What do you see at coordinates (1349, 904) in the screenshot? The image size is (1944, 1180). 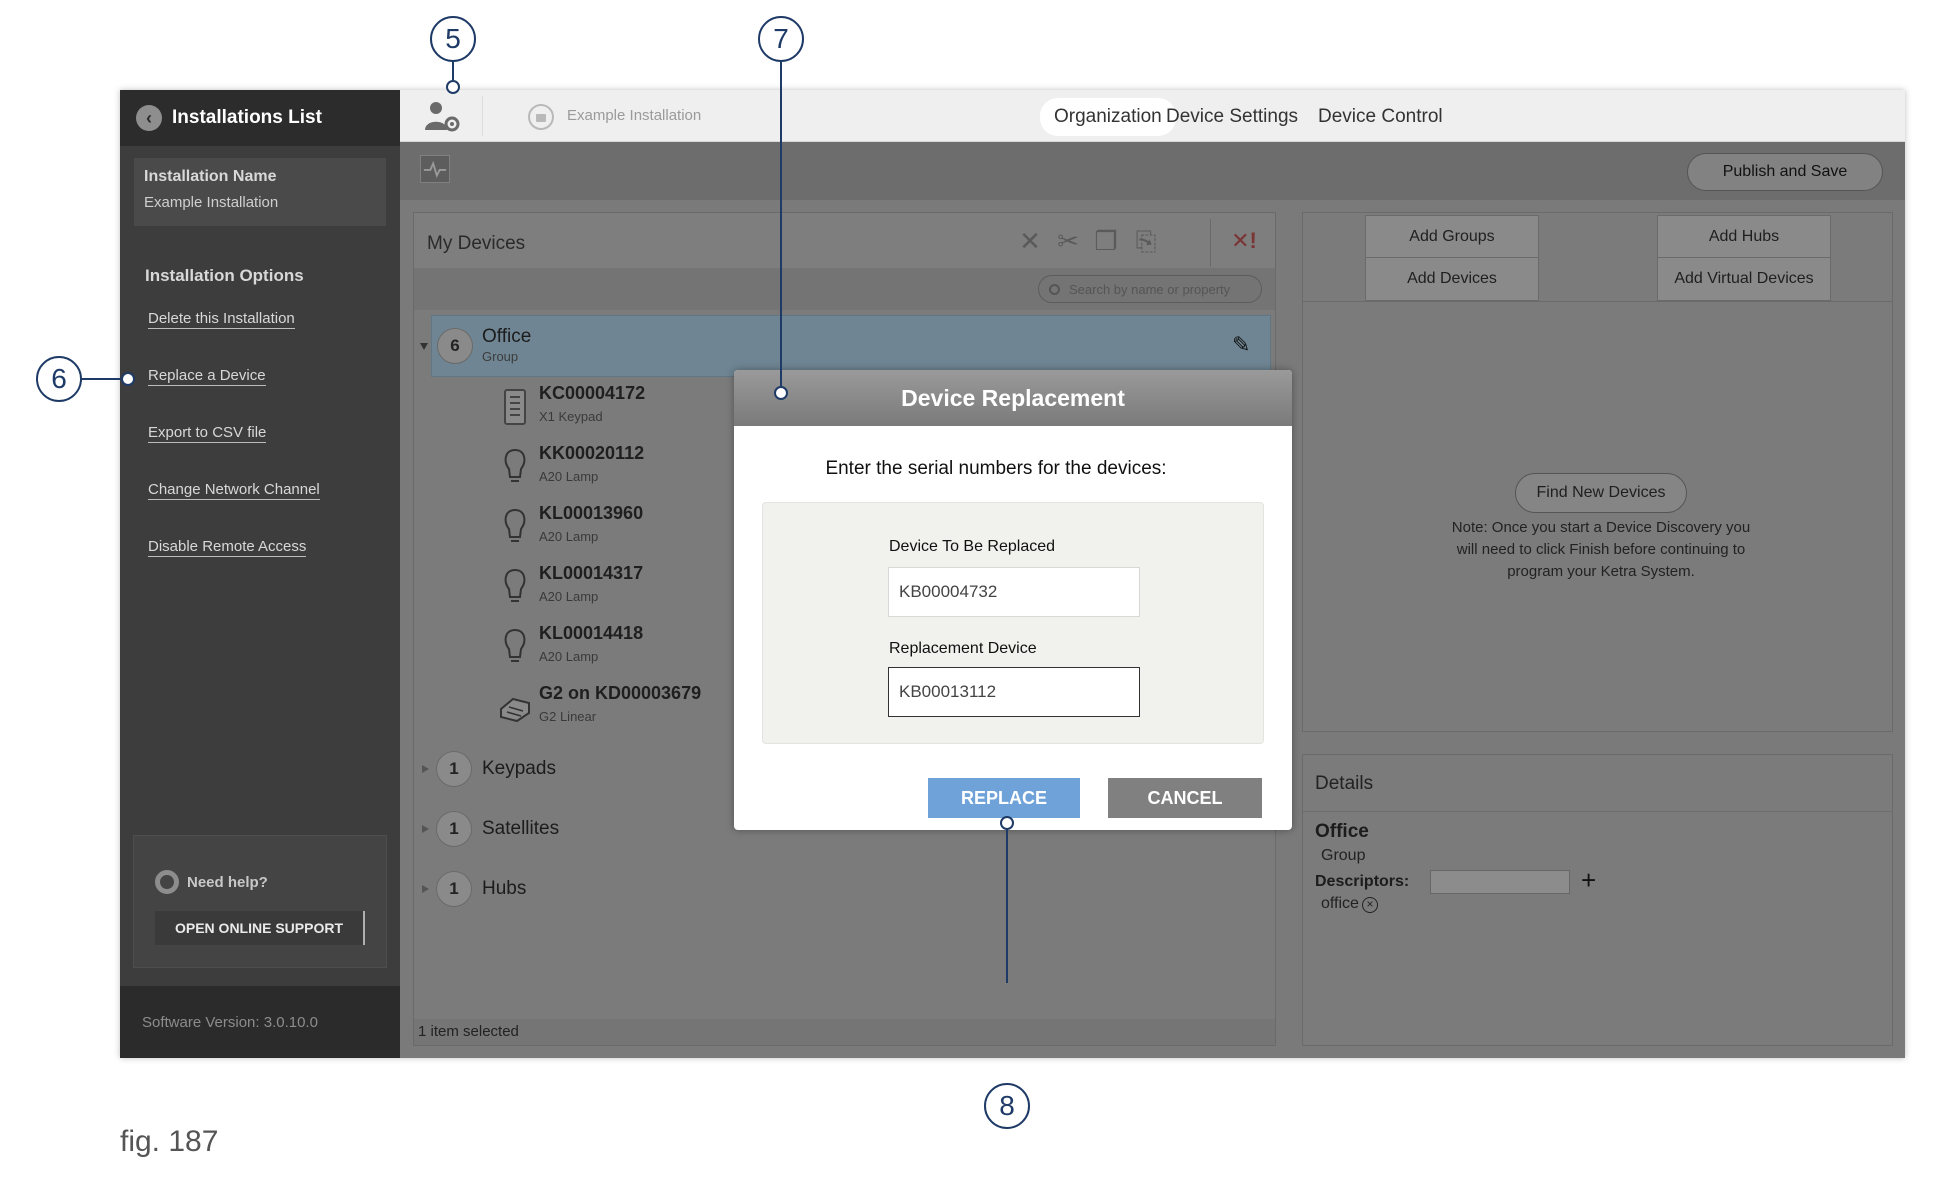 I see `descriptor-tag: office ×` at bounding box center [1349, 904].